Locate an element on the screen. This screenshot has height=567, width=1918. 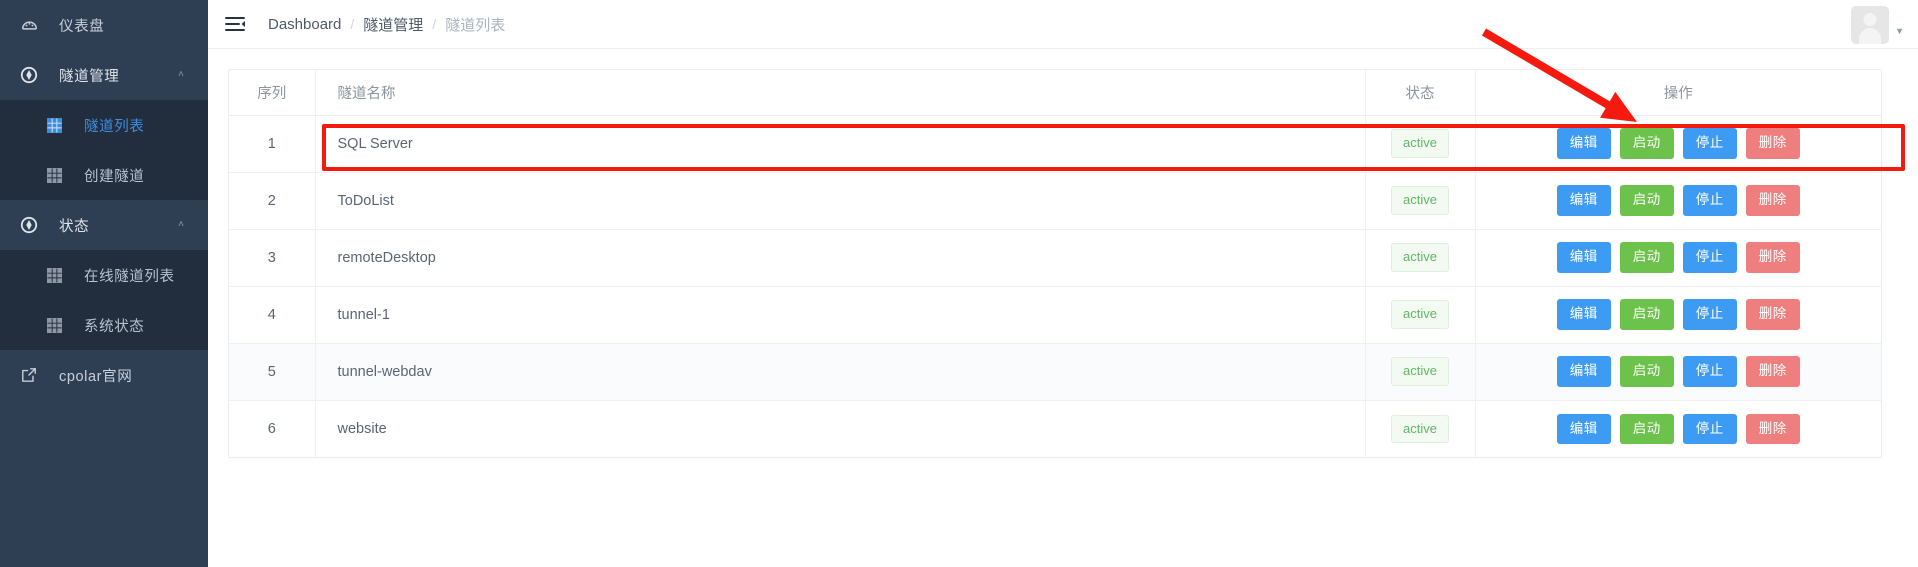
breadcrumb-item-dashboard: Dashboard is located at coordinates (304, 24).